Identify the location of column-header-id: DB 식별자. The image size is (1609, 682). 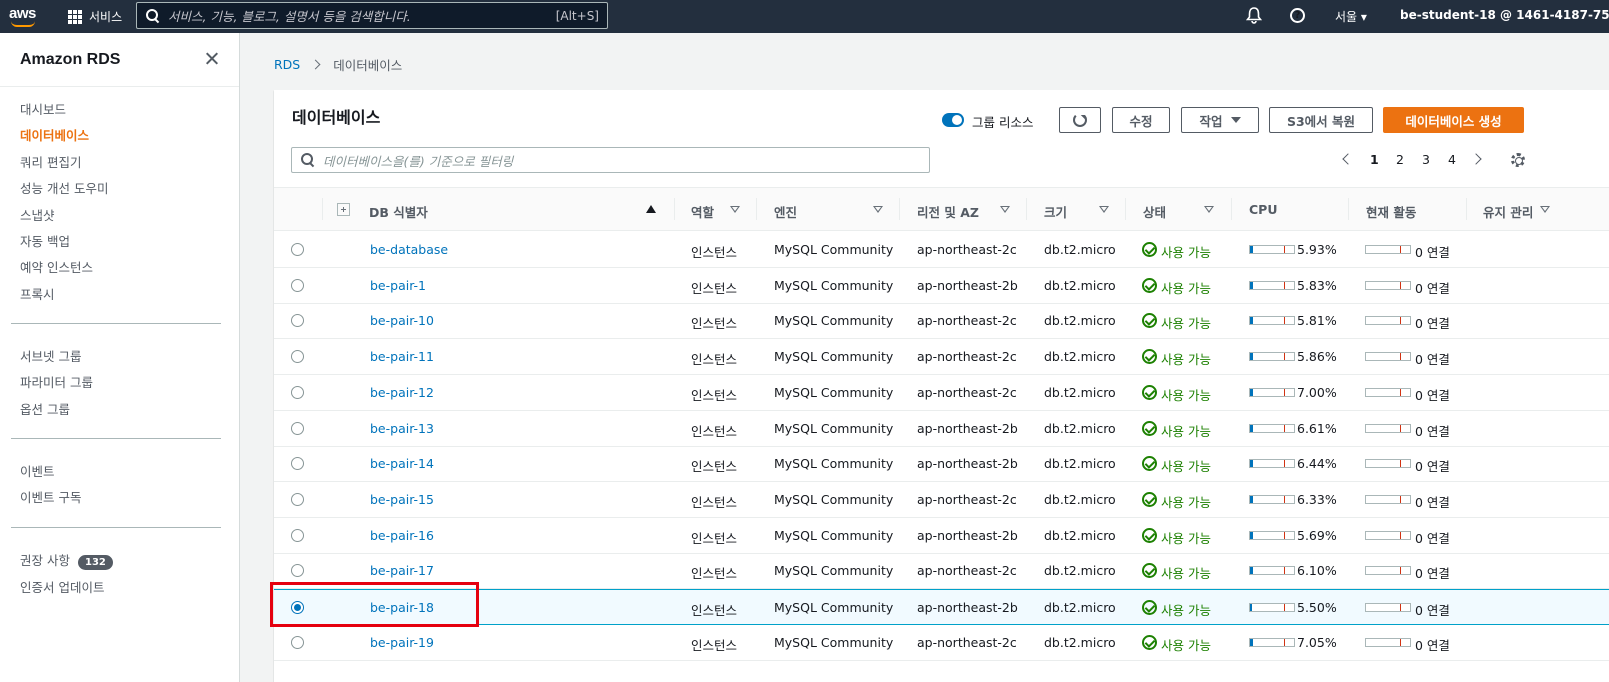
(398, 211).